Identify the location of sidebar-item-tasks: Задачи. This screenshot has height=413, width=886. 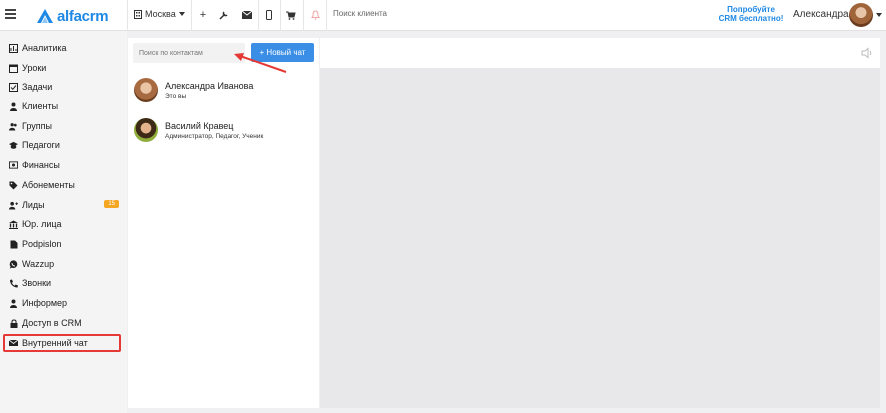
(65, 87).